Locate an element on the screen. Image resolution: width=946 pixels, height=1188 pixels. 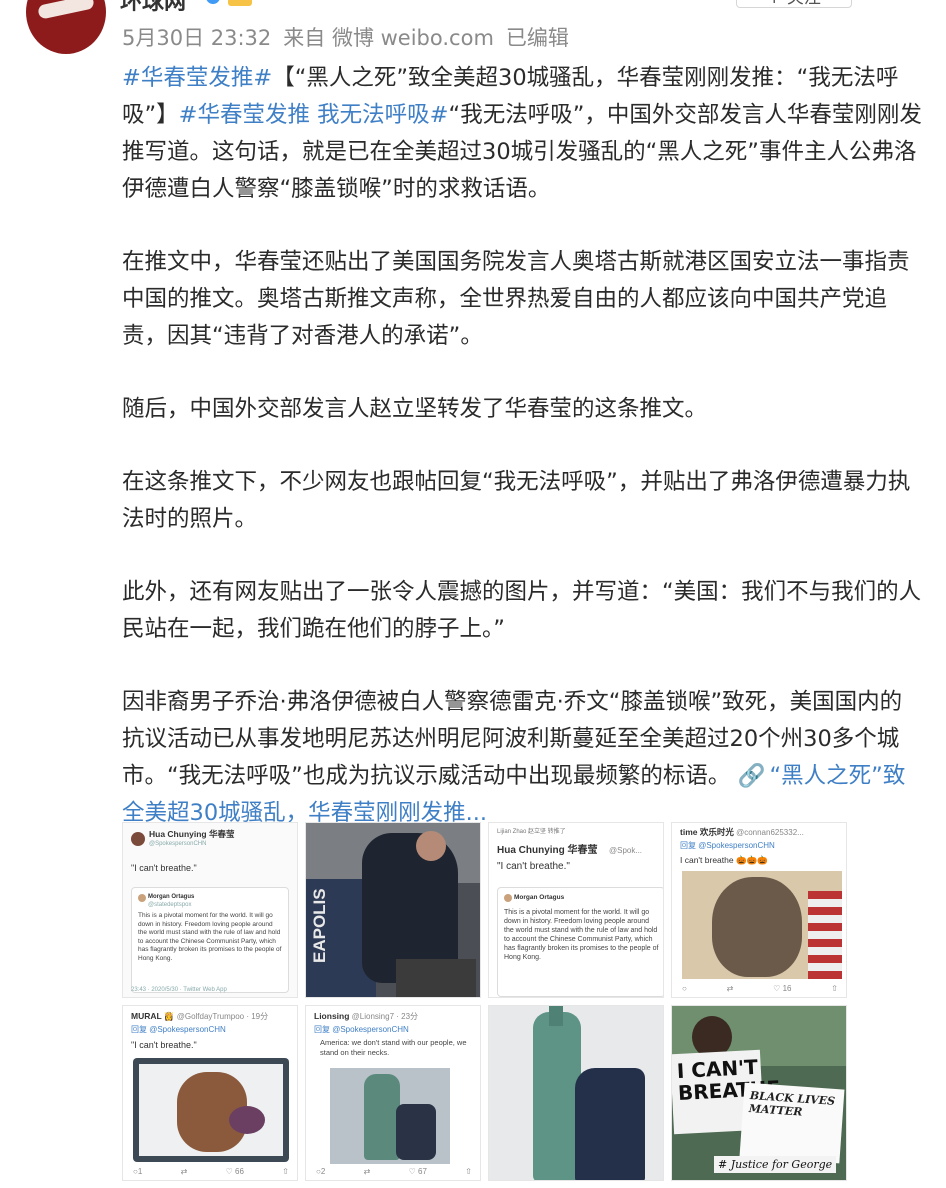
quoted-author: Morgan Ortagus is located at coordinates (539, 897).